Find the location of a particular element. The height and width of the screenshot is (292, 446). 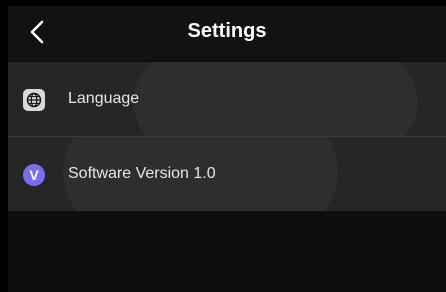

settings-item-label: Software Version 1.0 is located at coordinates (142, 173).